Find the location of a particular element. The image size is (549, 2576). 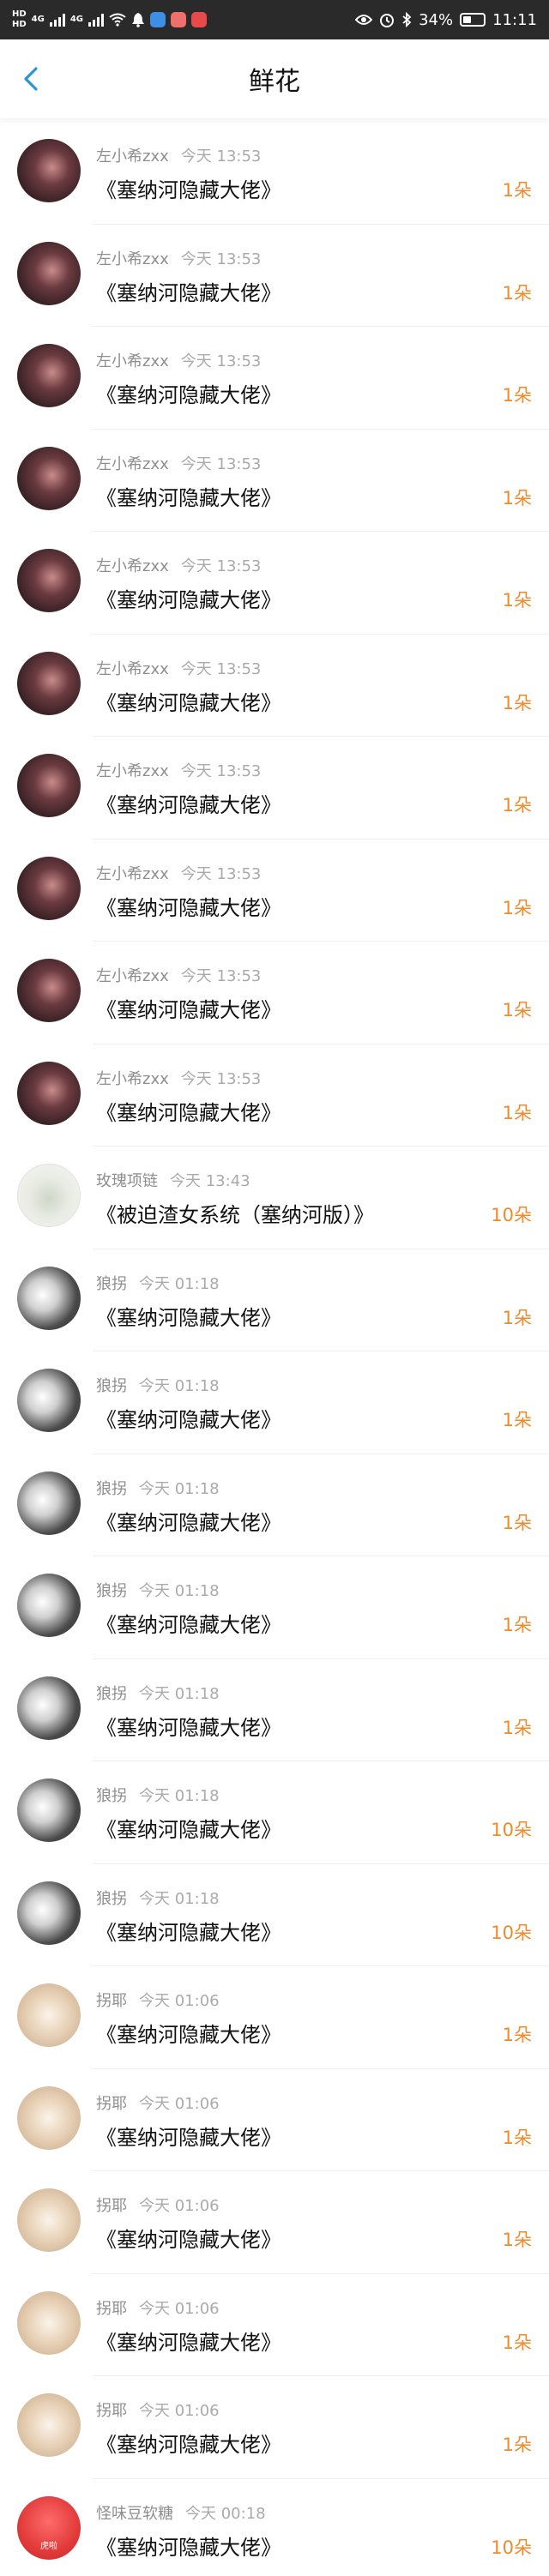

network-hd-label-2: HD is located at coordinates (20, 24).